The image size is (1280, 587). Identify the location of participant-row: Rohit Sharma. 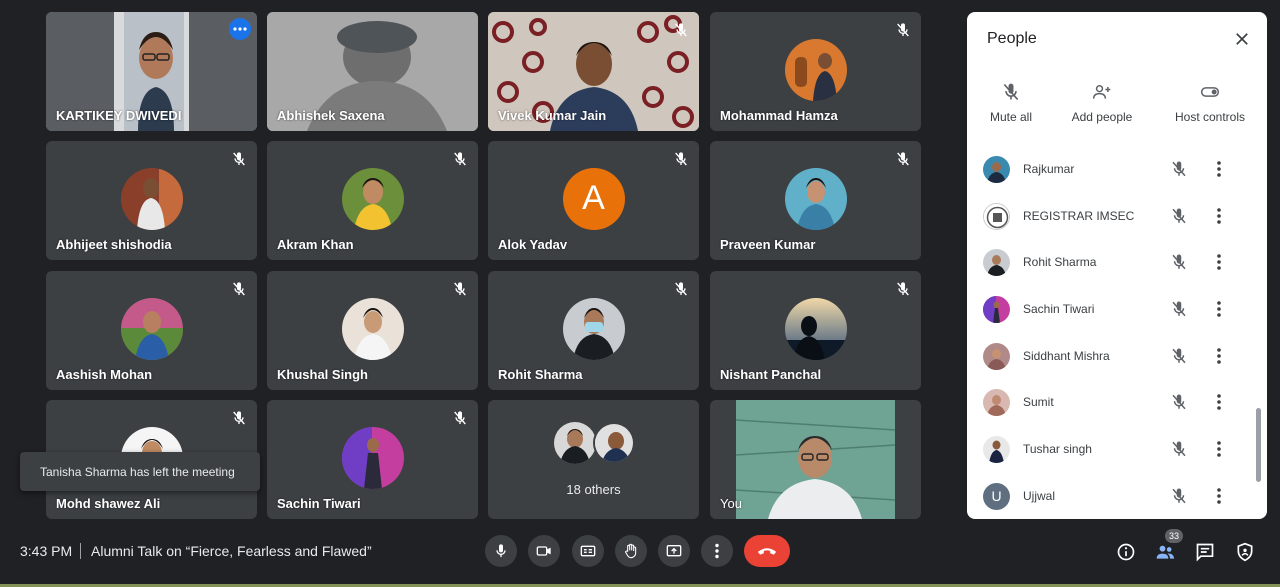
(1112, 262).